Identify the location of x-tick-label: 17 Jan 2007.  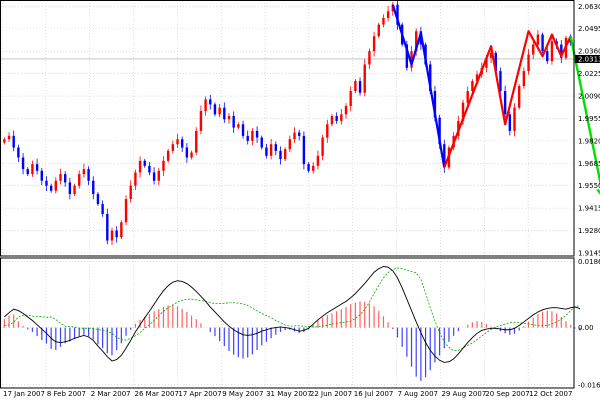
(24, 394).